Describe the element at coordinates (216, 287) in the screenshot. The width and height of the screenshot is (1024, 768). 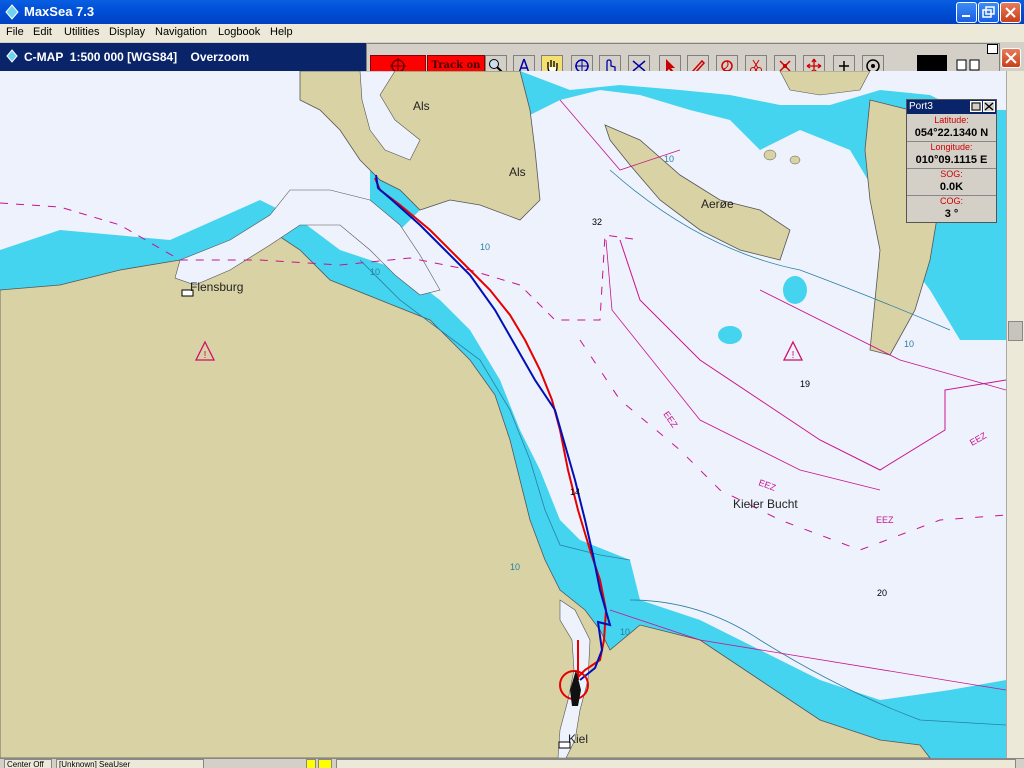
I see `label-flensburg: Flensburg` at that location.